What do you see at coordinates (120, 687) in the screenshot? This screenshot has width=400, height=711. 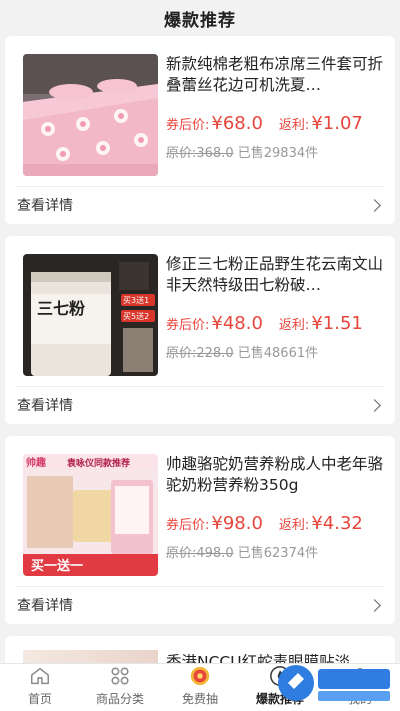 I see `tab-category: 商品分类` at bounding box center [120, 687].